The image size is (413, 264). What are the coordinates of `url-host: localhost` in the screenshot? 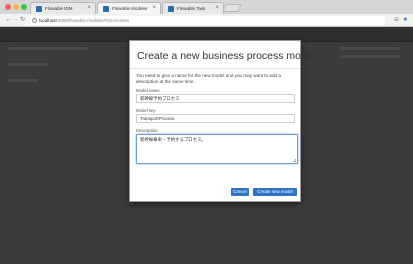 It's located at (48, 20).